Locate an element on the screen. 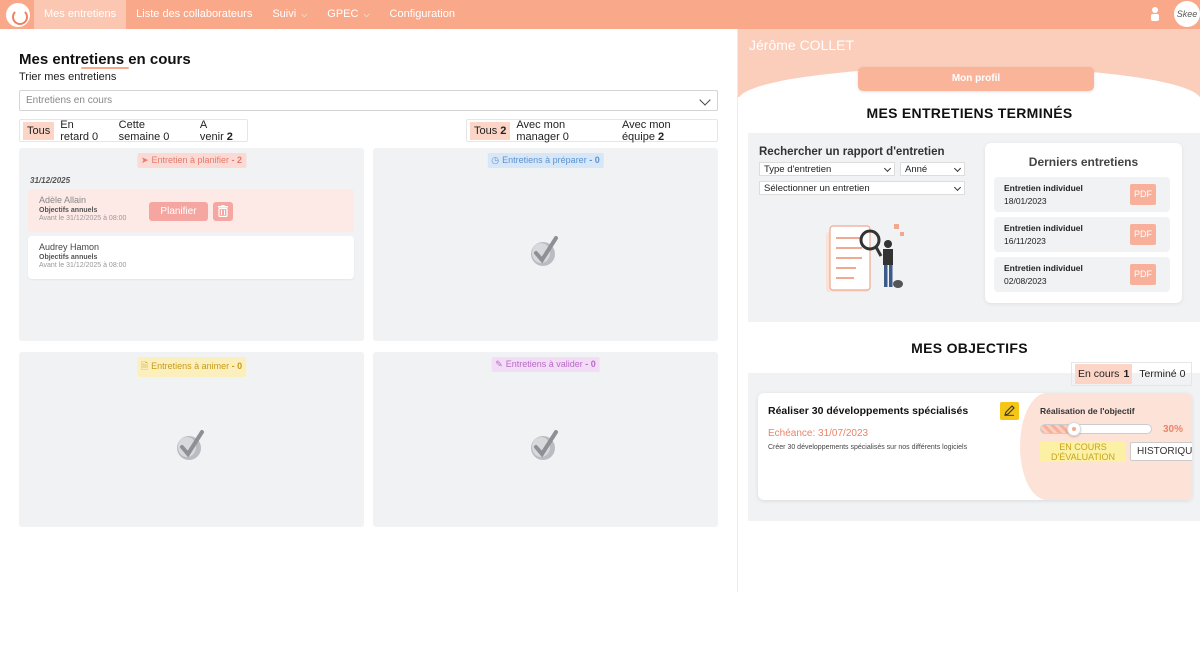  objective-filter-group: En cours 1 Terminé 0 is located at coordinates (1132, 374).